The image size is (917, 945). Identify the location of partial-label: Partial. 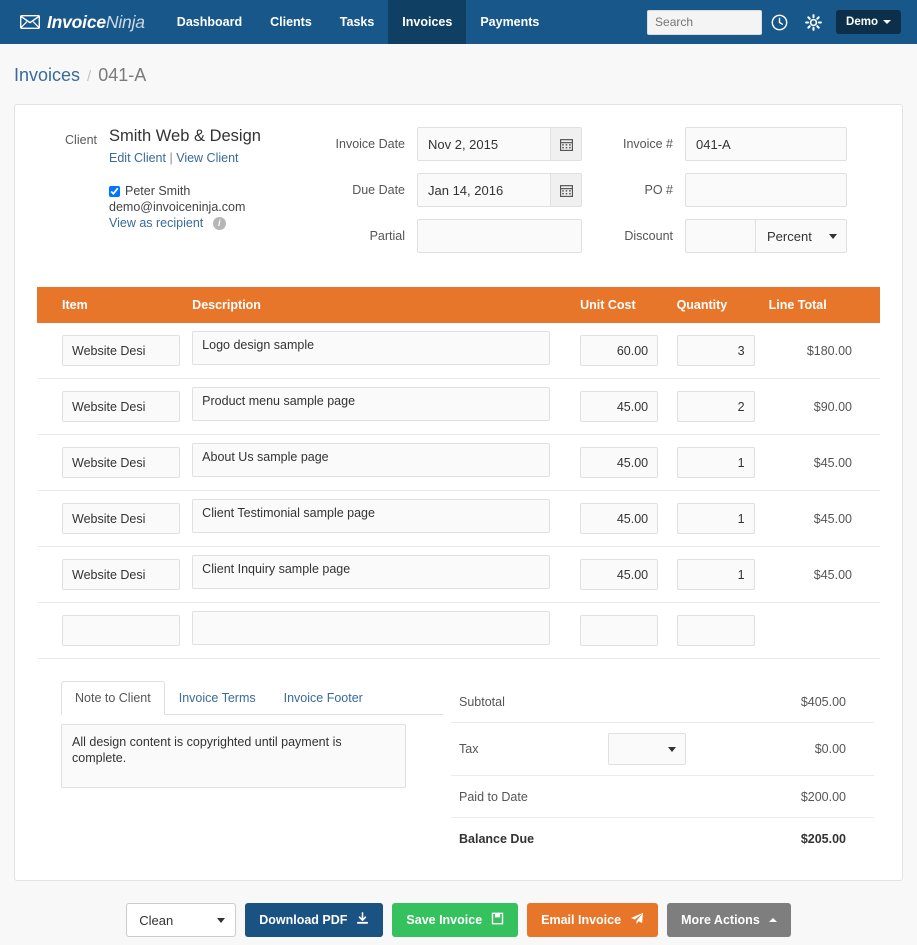
(387, 236).